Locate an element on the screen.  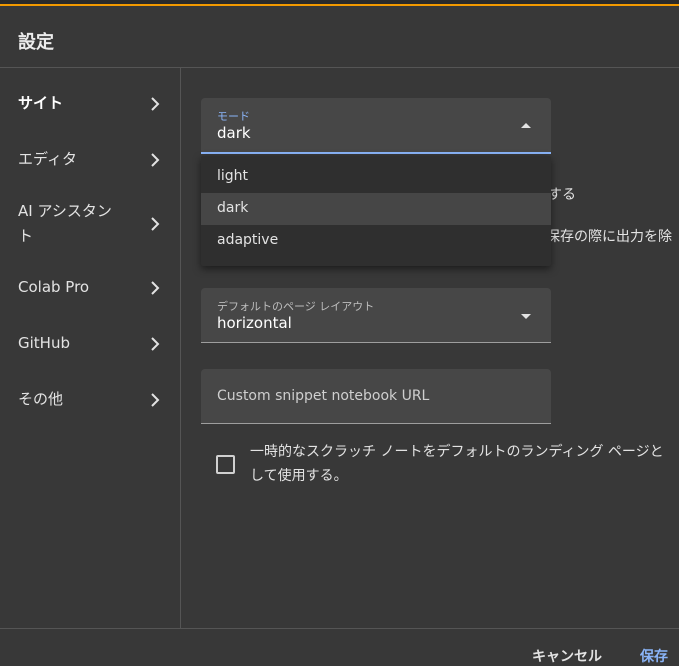
scratch-notebook-checkbox is located at coordinates (225, 464).